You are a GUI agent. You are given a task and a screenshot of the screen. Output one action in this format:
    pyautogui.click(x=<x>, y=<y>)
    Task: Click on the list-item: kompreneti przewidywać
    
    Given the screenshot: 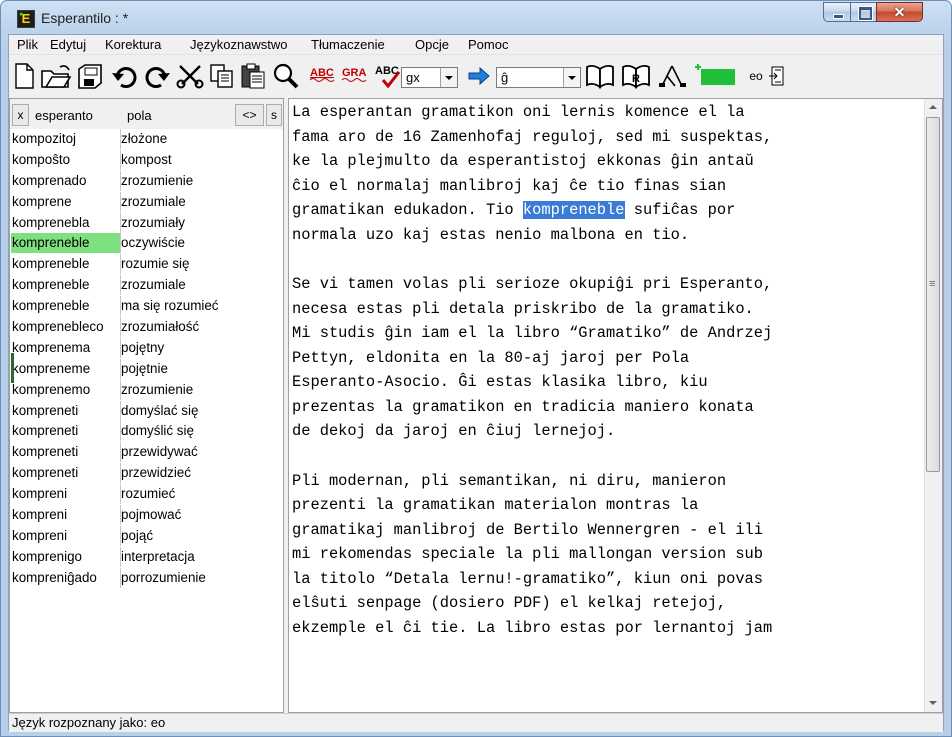 What is the action you would take?
    pyautogui.click(x=147, y=452)
    